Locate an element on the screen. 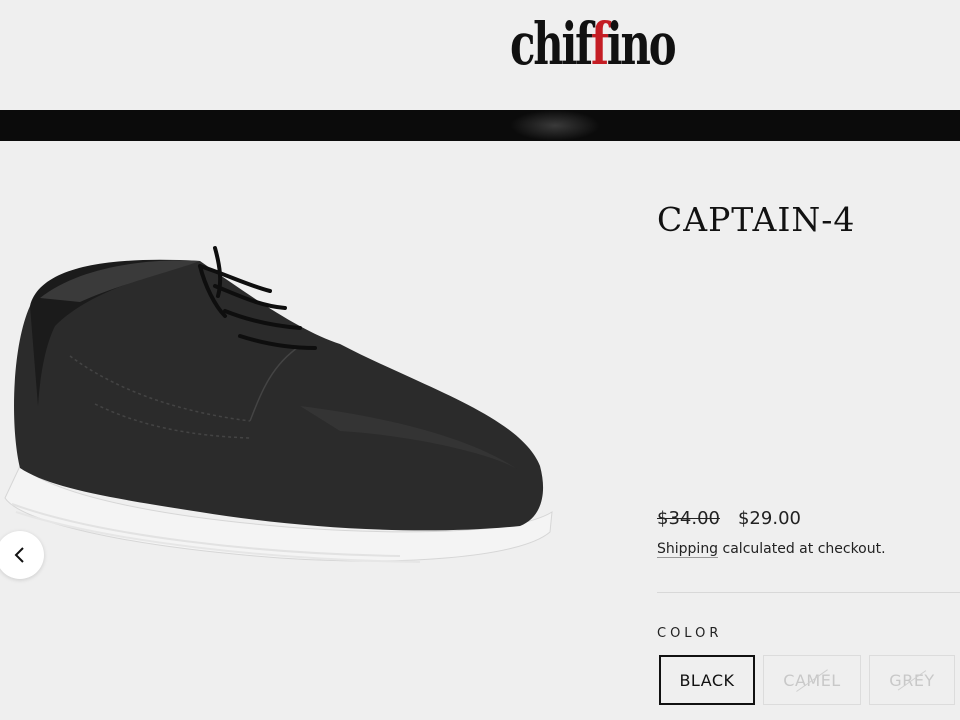 The height and width of the screenshot is (720, 960). gallery-prev-button is located at coordinates (22, 555).